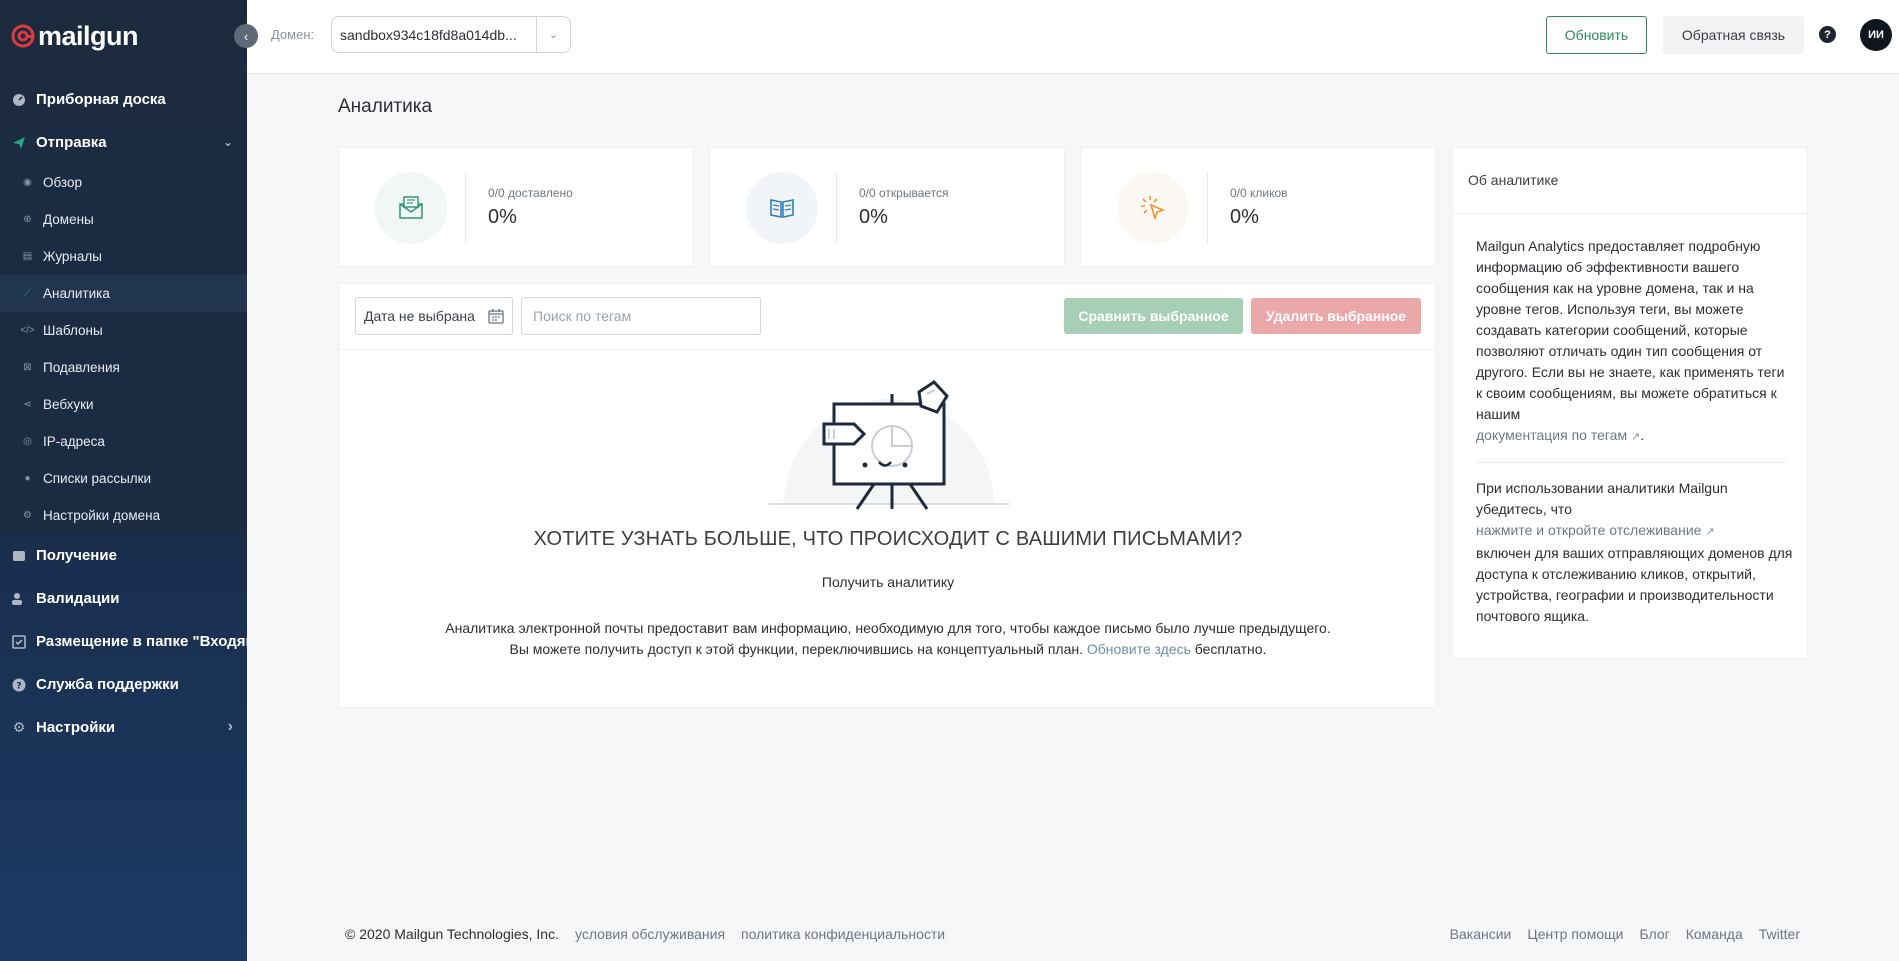  What do you see at coordinates (650, 934) in the screenshot?
I see `terms-link: условия обслуживания` at bounding box center [650, 934].